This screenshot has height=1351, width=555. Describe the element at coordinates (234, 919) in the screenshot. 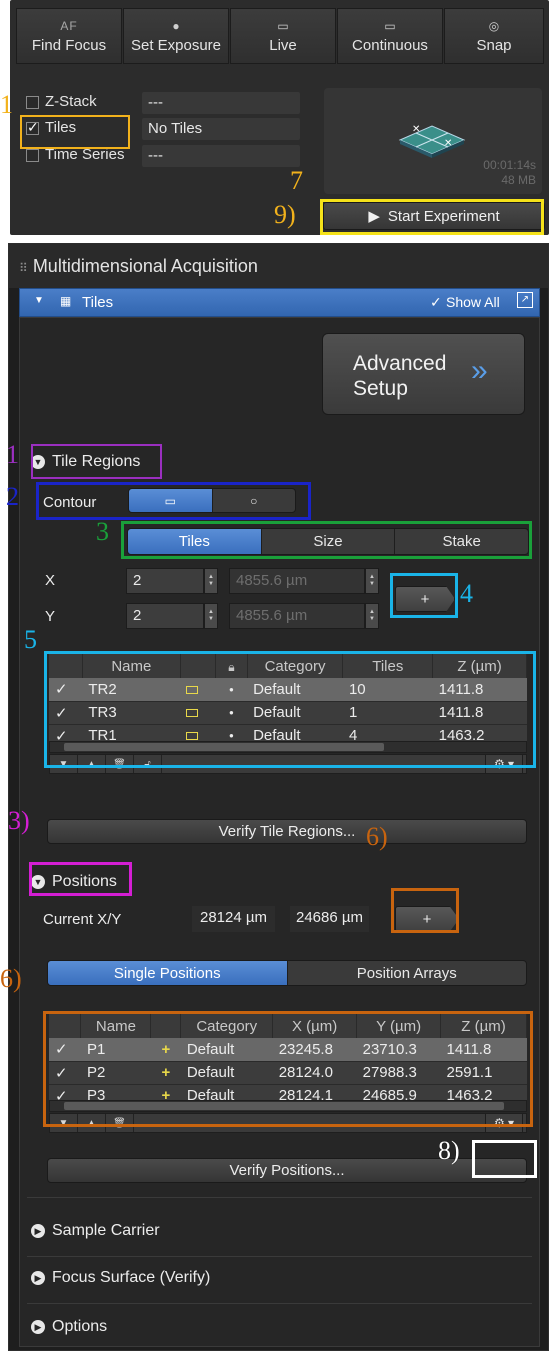

I see `current-x-value: 28124 µm` at that location.